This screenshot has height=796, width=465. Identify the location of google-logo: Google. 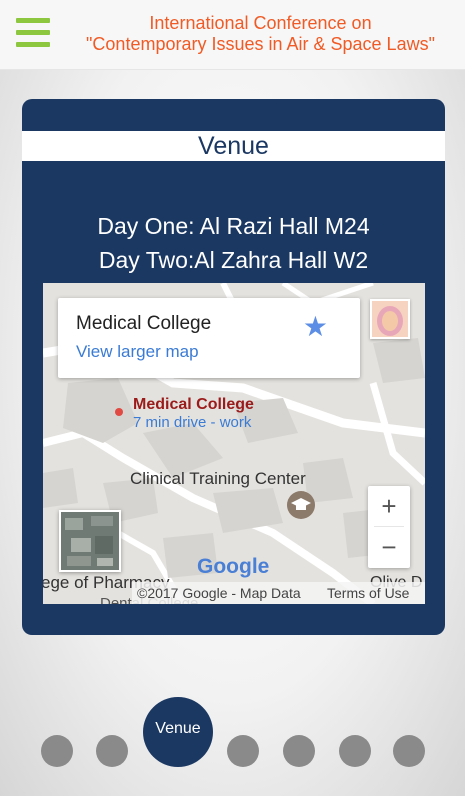
(233, 567).